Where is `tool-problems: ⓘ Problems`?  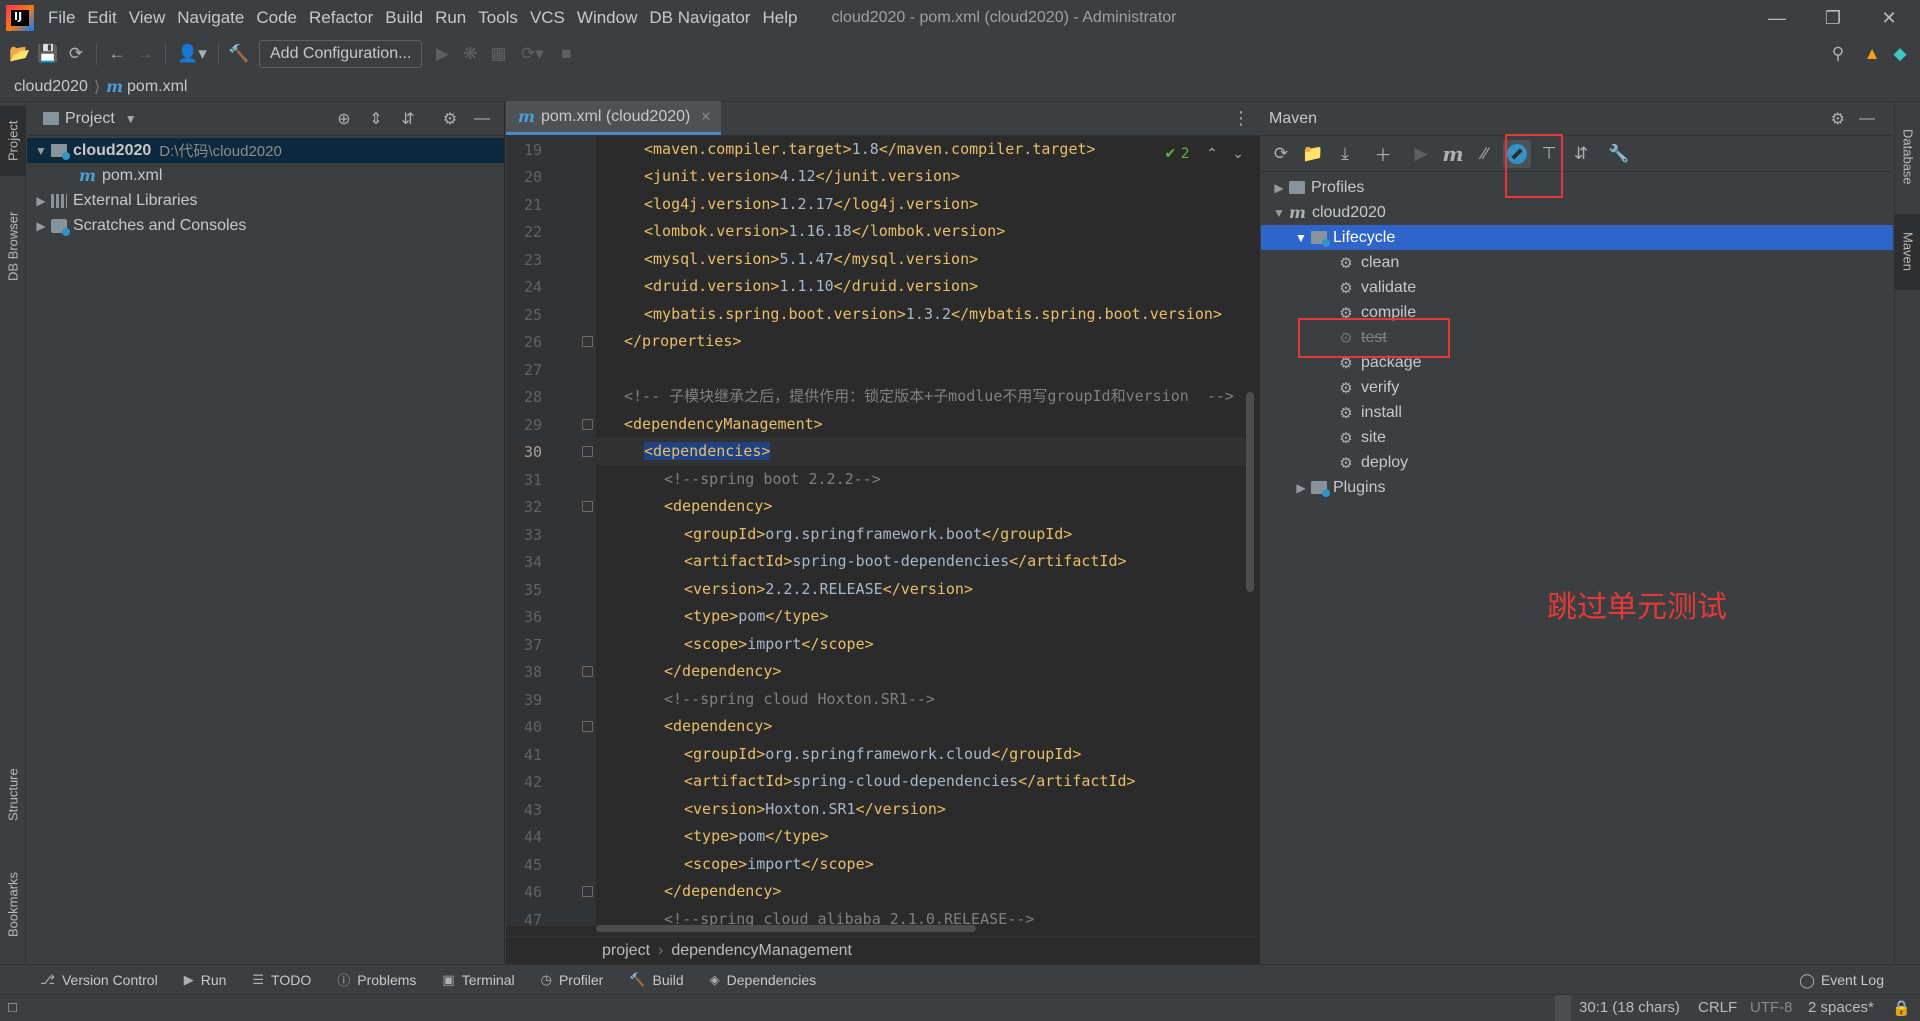 tool-problems: ⓘ Problems is located at coordinates (376, 979).